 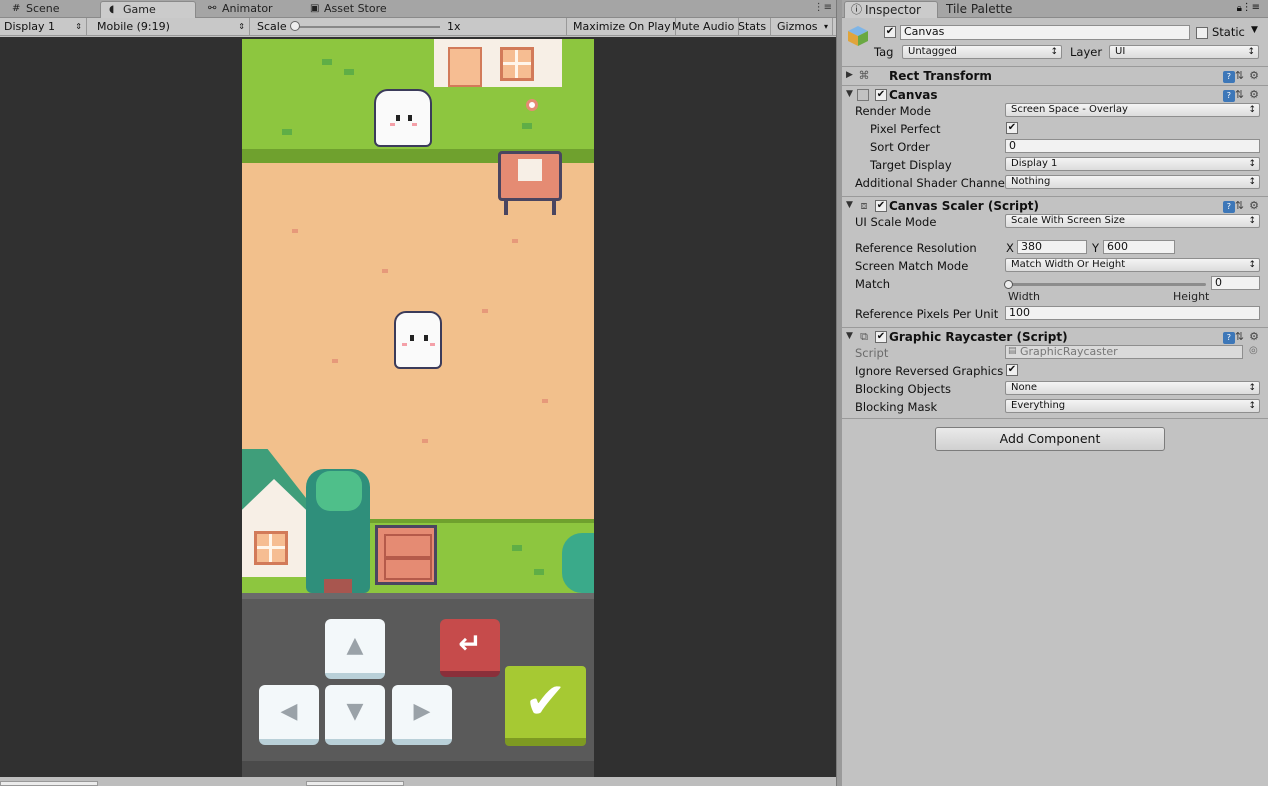 I want to click on tree-trunk, so click(x=338, y=586).